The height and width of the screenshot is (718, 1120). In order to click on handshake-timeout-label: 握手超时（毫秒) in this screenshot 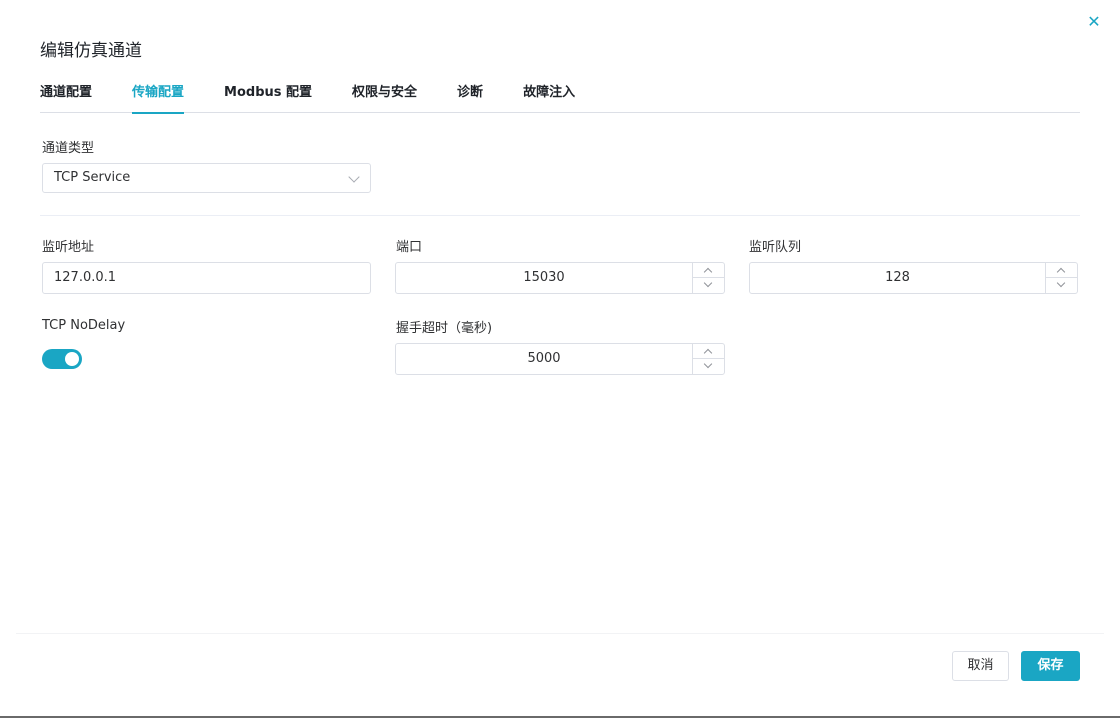, I will do `click(444, 328)`.